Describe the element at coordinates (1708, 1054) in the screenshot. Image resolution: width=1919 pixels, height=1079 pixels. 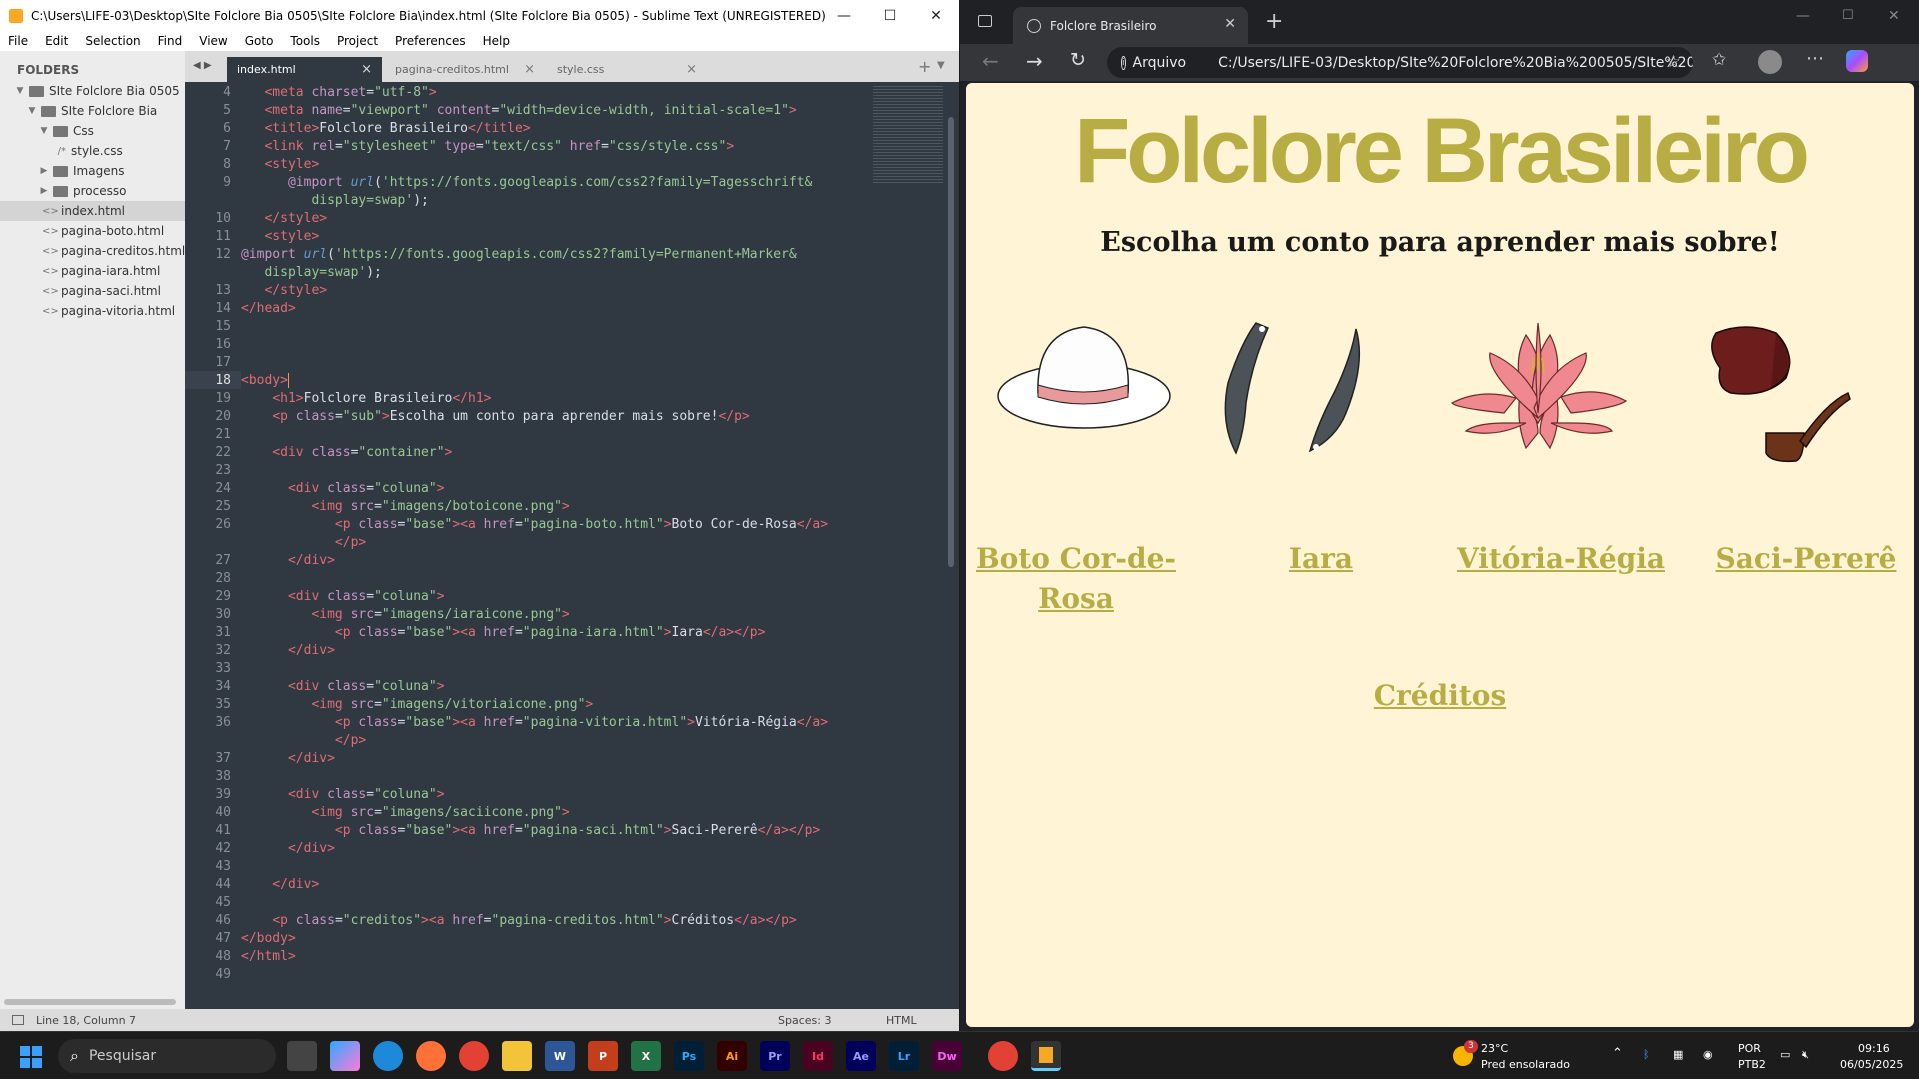
I see `tray-app2-icon: ◉` at that location.